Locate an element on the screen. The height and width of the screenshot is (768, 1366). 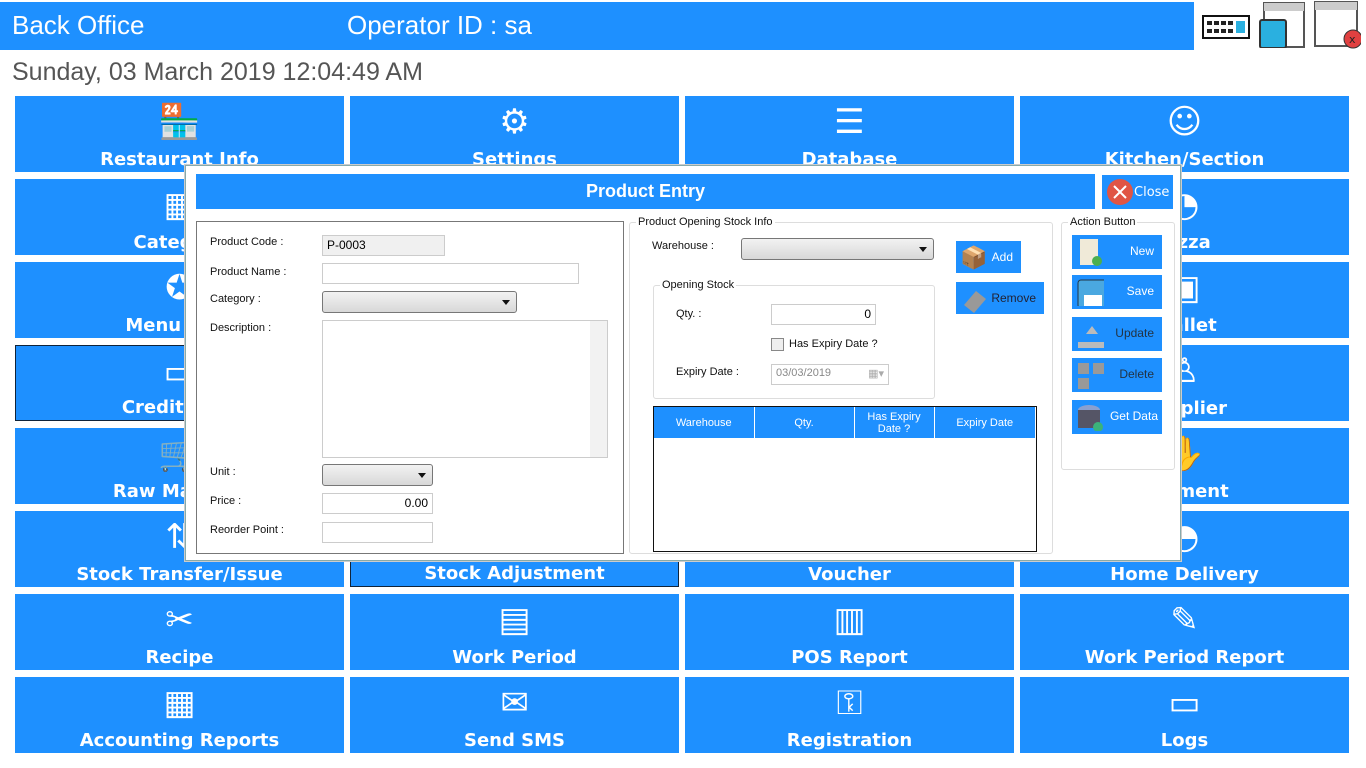
chef-icon: ☺ is located at coordinates (1184, 122).